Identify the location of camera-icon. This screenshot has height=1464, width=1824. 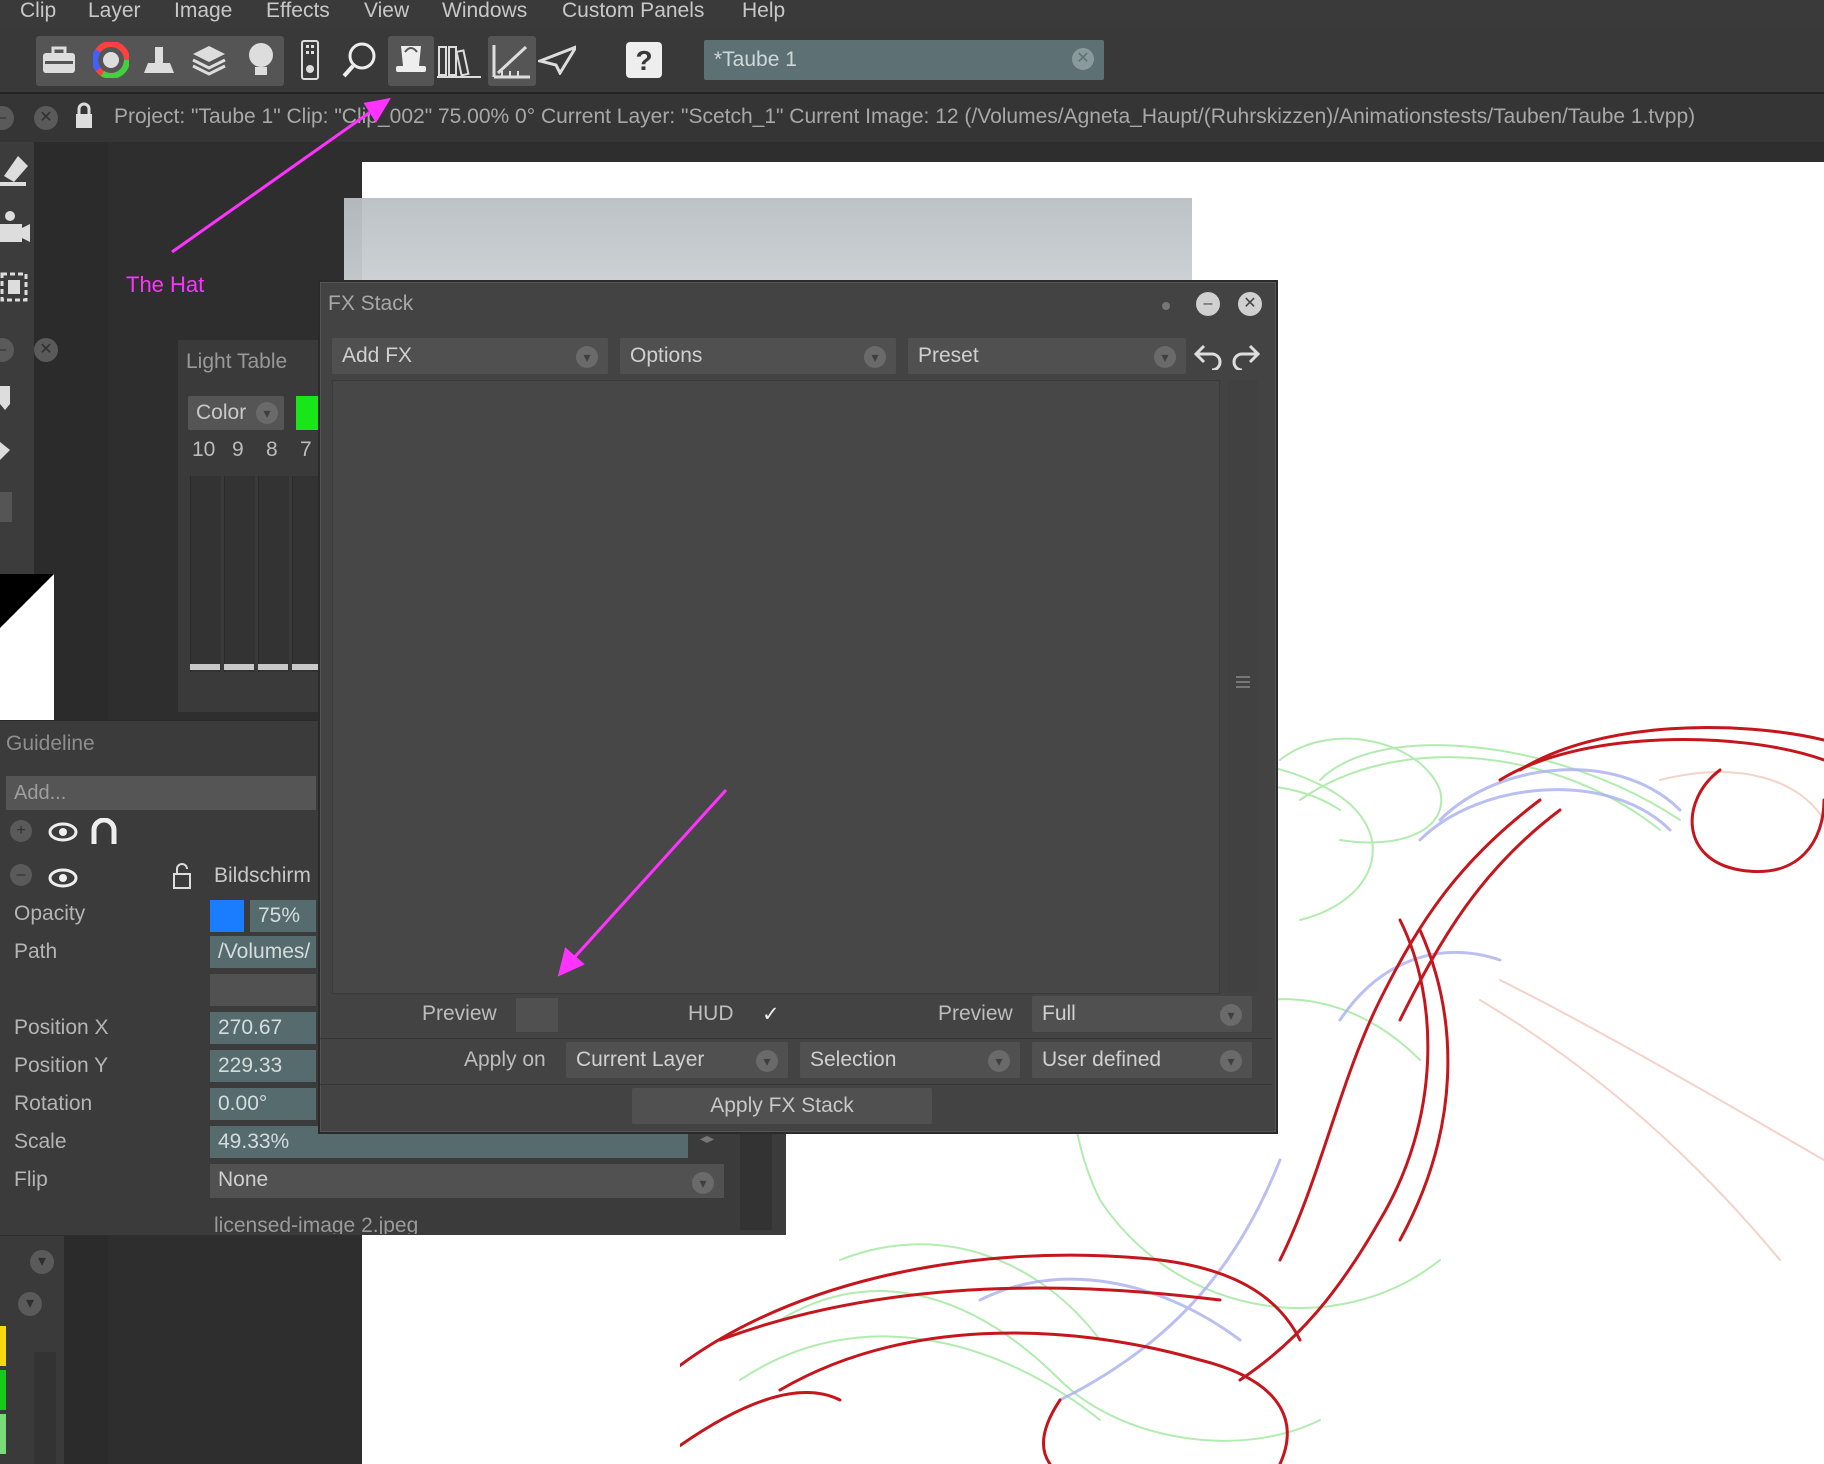
(15, 228).